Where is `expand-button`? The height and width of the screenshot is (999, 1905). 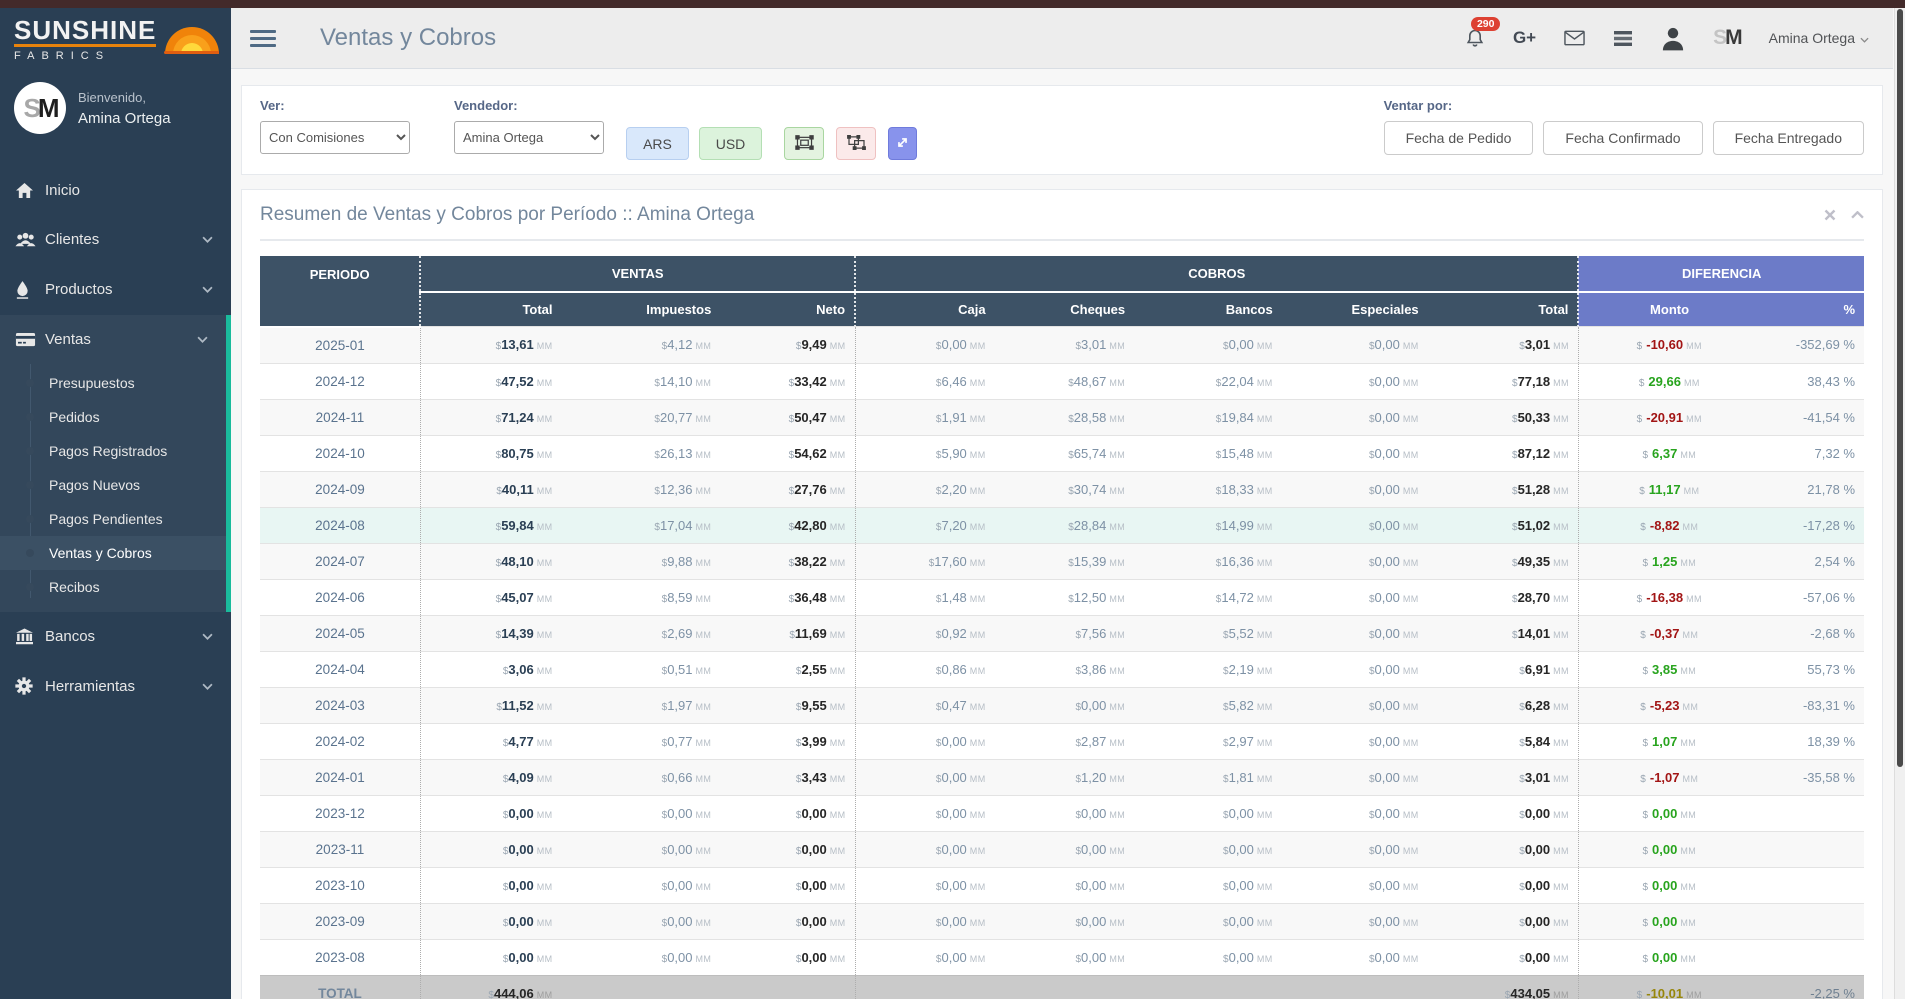
expand-button is located at coordinates (902, 143).